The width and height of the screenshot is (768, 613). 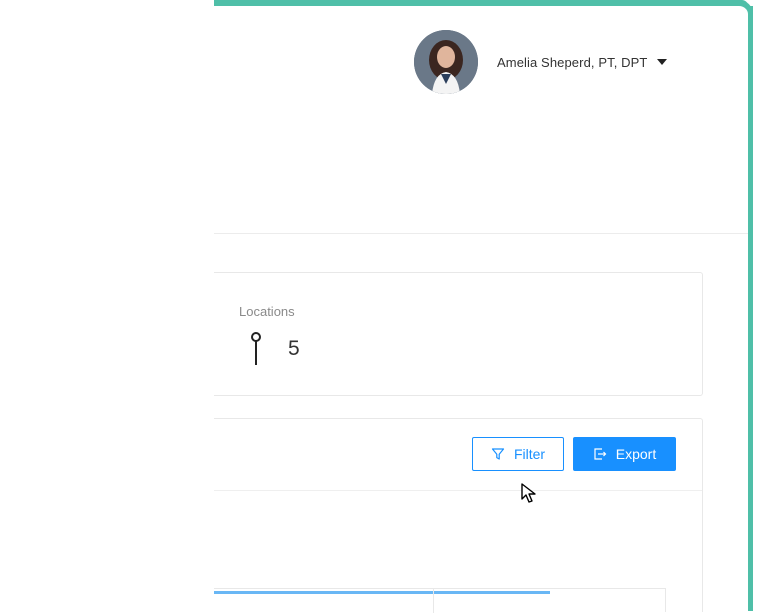 I want to click on filter-button: Filter, so click(x=518, y=454).